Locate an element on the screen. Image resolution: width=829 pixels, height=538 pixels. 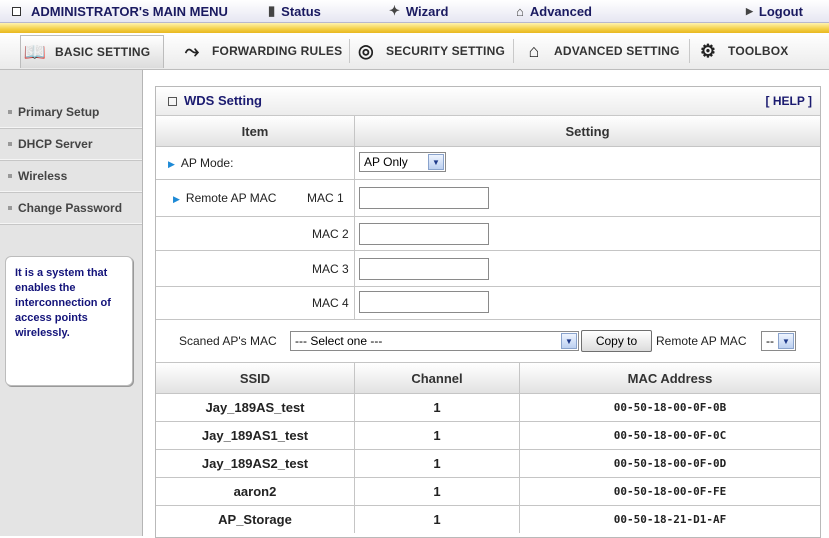
ap-mode-value: AP Only is located at coordinates (386, 162).